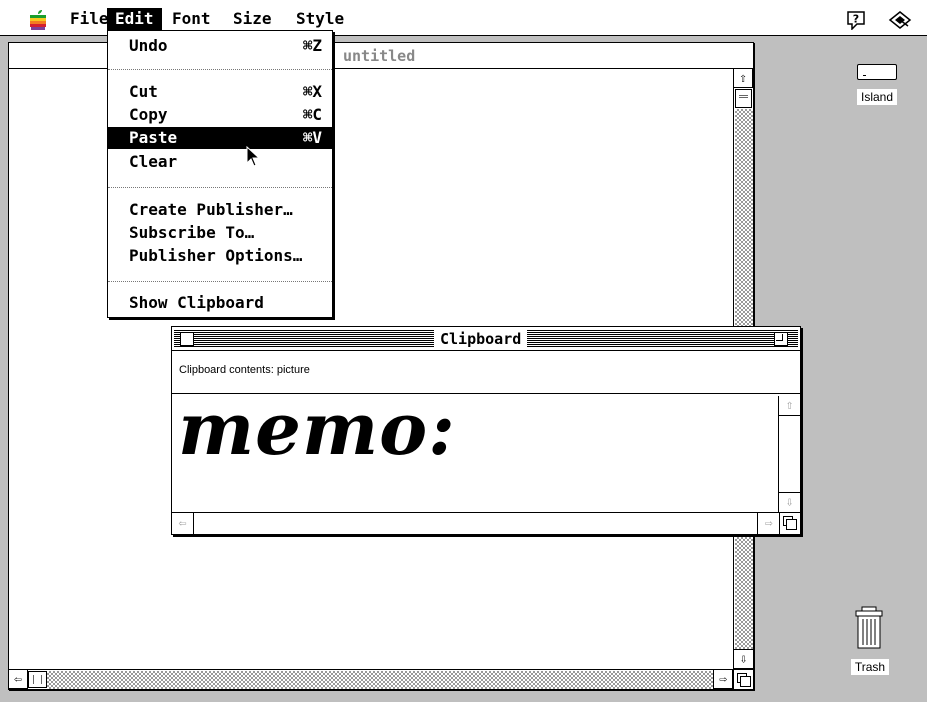 This screenshot has height=702, width=927. I want to click on clipboard-scroll-up-arrow-icon: ⇧, so click(789, 406).